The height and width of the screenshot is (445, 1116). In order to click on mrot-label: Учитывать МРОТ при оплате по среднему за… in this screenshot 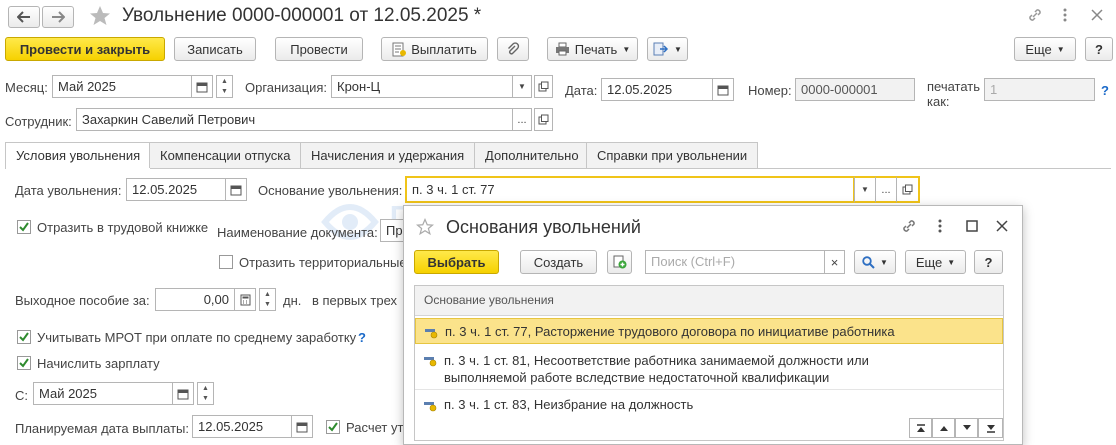, I will do `click(197, 337)`.